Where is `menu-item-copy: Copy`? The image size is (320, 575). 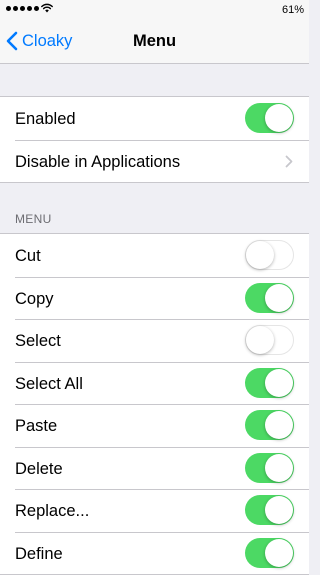
menu-item-copy: Copy is located at coordinates (154, 298).